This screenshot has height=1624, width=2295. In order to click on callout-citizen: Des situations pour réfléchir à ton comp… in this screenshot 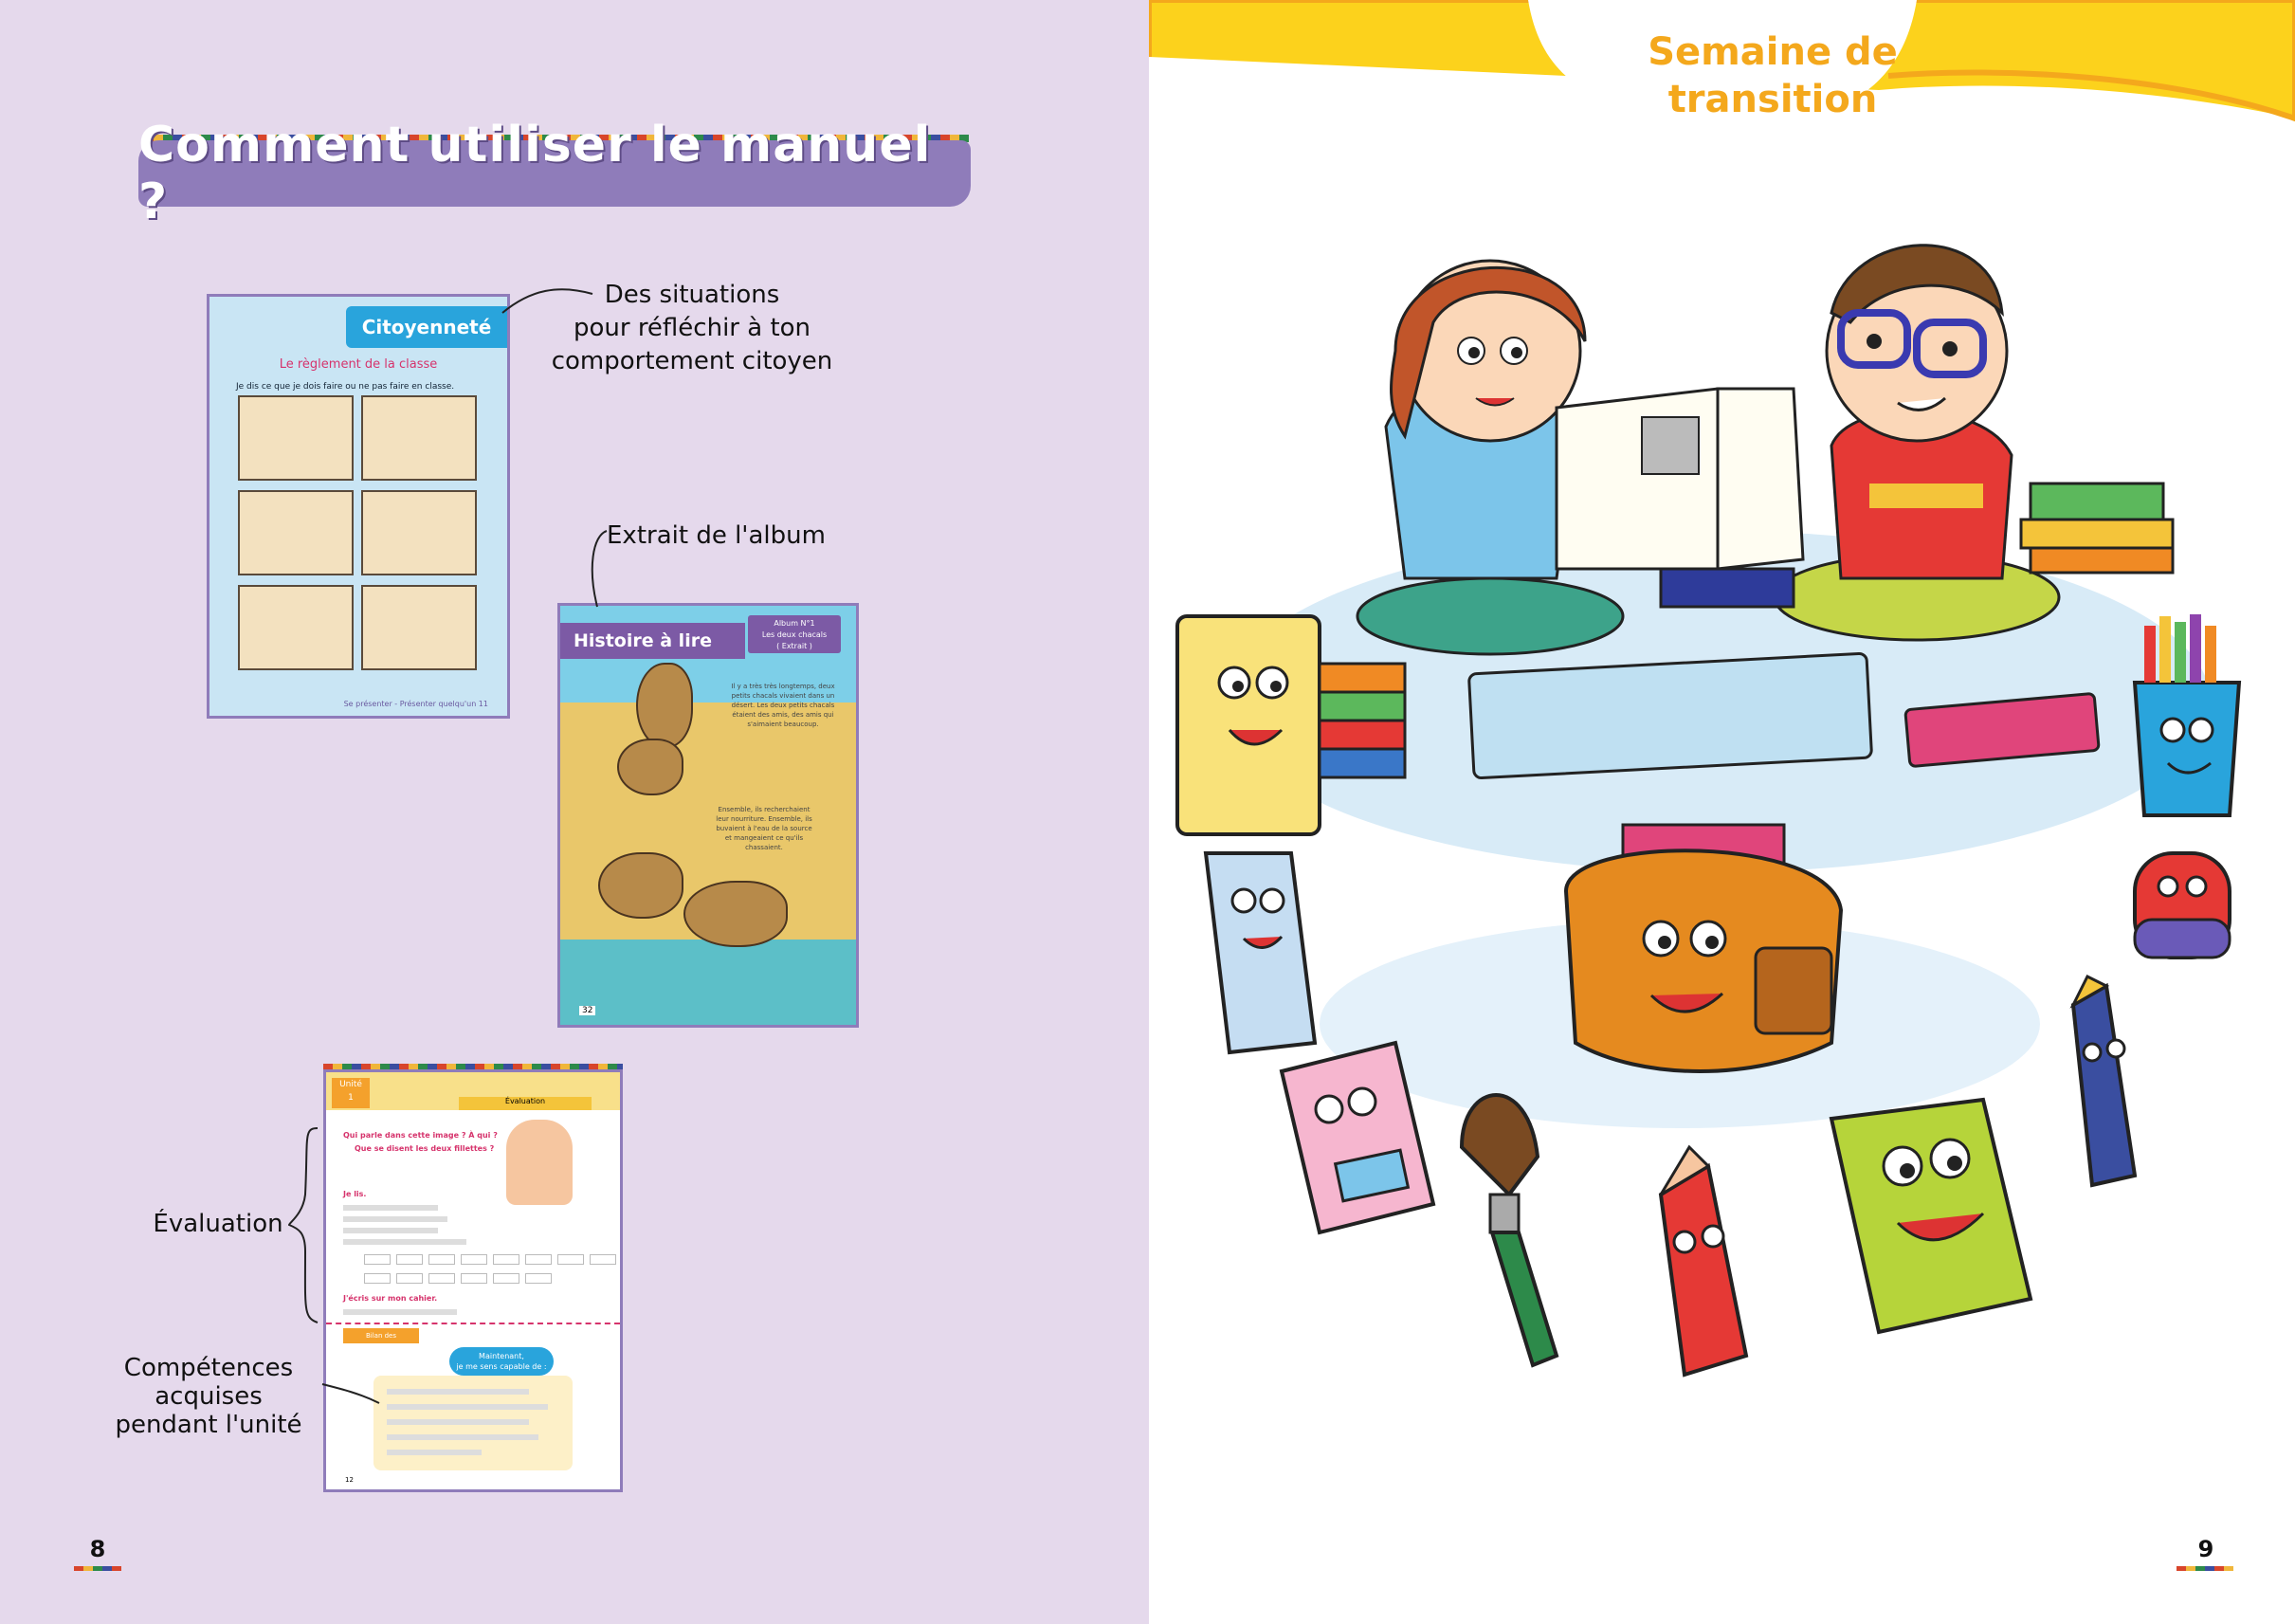, I will do `click(692, 328)`.